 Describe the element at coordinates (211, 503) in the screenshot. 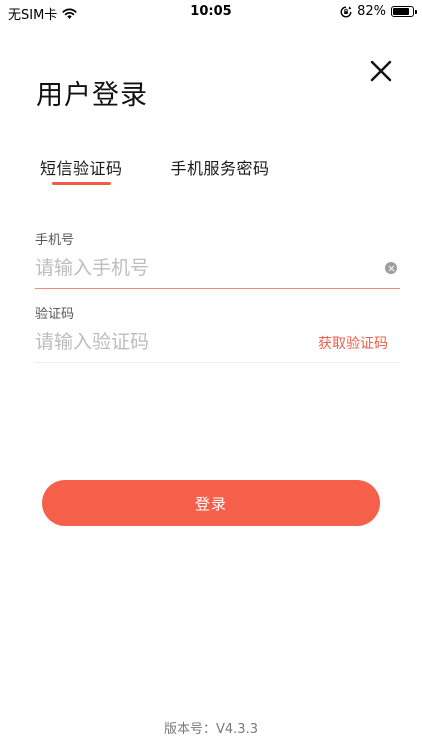

I see `login-button: 登录` at that location.